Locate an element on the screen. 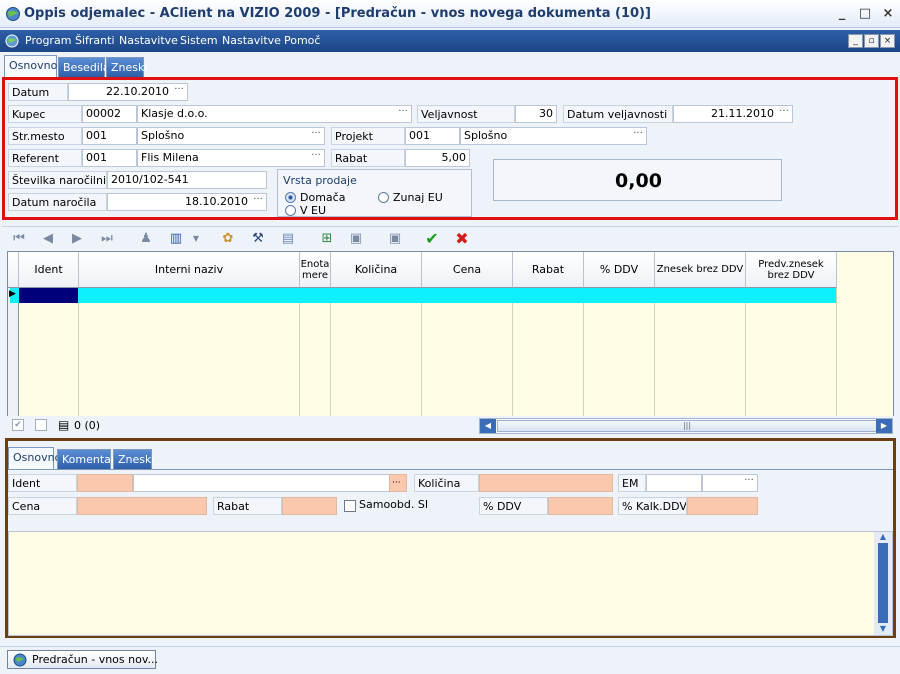 This screenshot has width=900, height=674. kupec-code-field: 00002 is located at coordinates (109, 114).